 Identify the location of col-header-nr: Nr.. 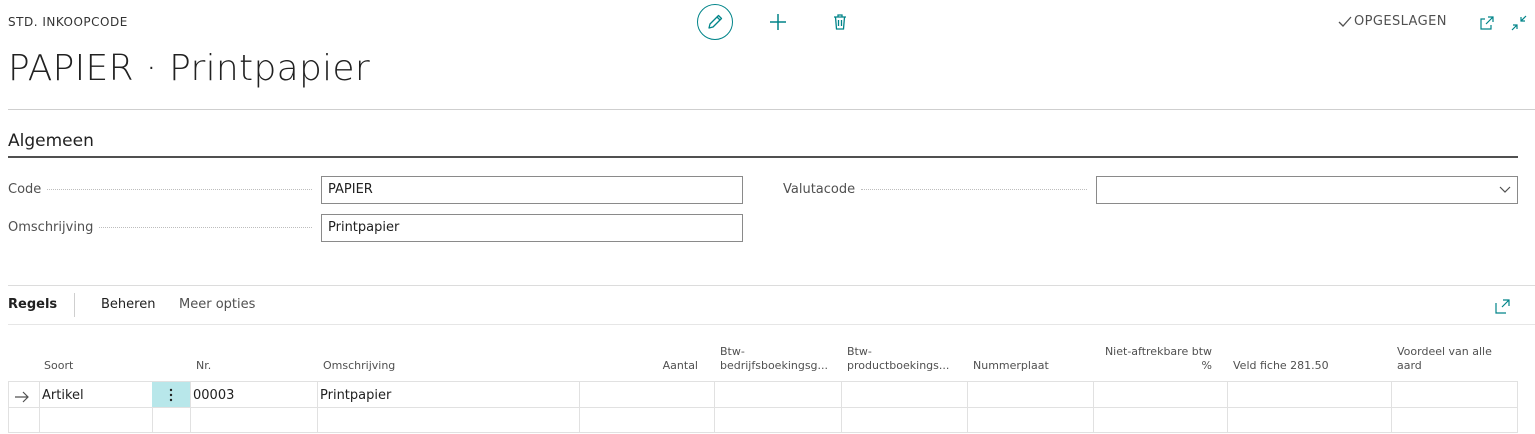
(203, 366).